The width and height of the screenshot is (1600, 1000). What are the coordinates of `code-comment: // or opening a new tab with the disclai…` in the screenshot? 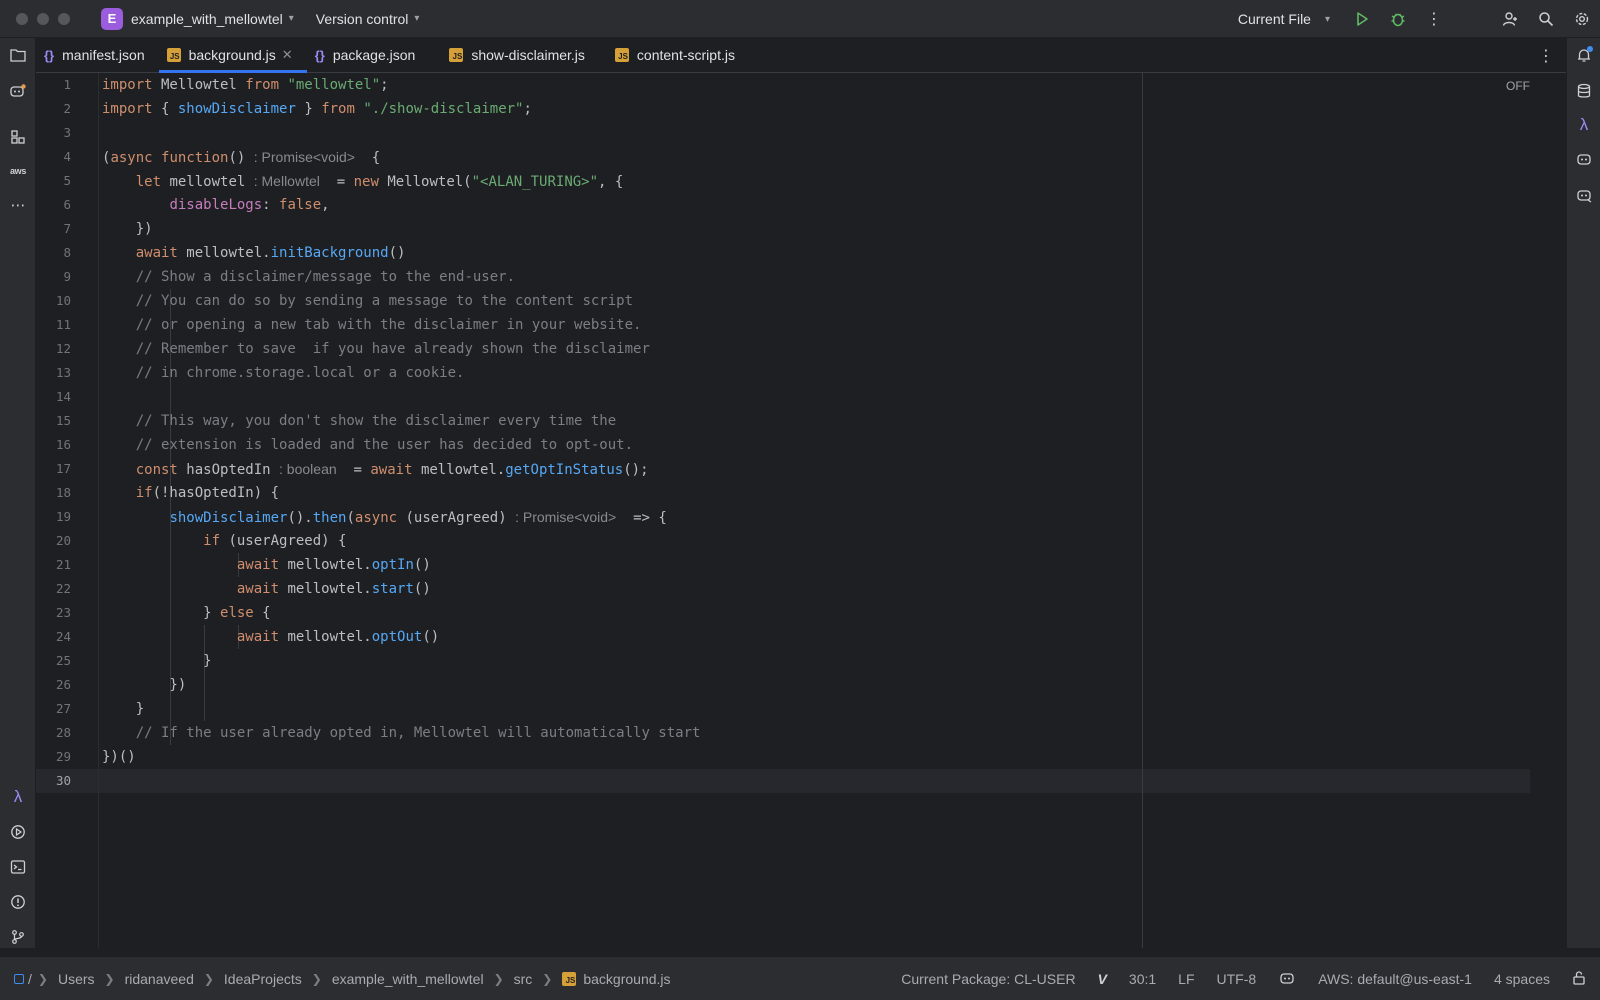 It's located at (388, 325).